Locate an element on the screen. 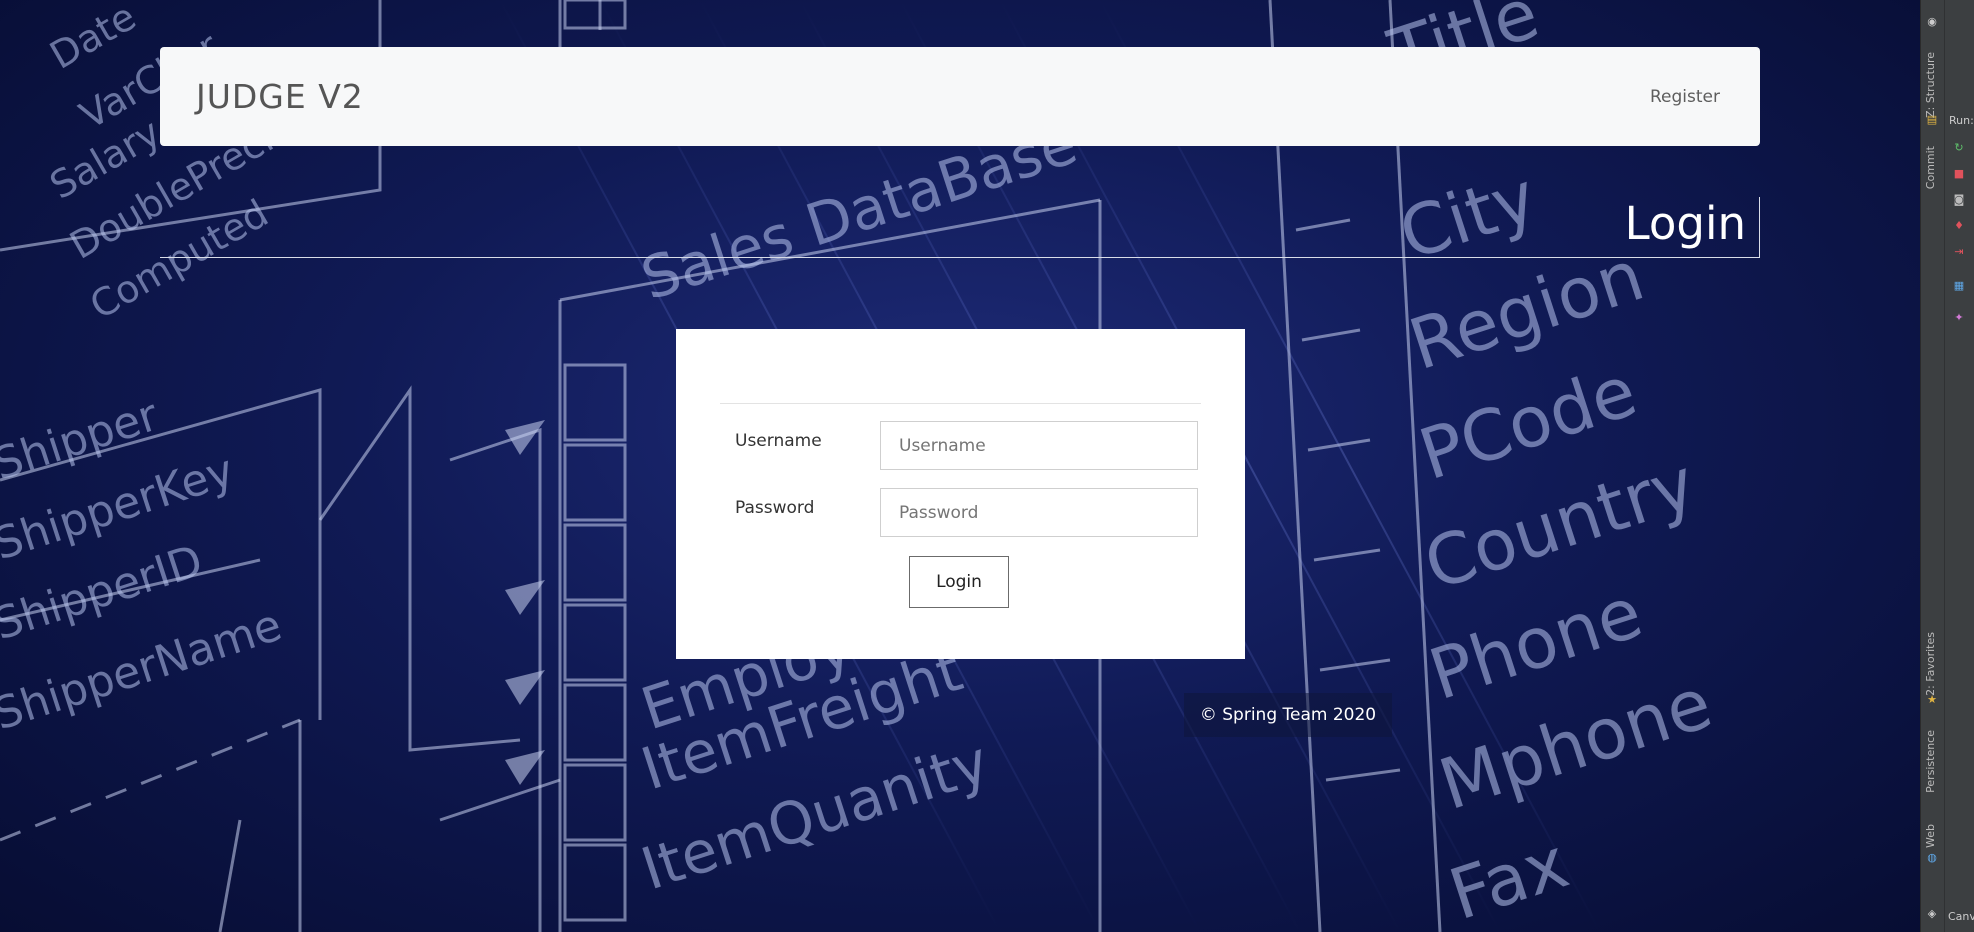 The image size is (1974, 932). pin-icon: ✦ is located at coordinates (1959, 318).